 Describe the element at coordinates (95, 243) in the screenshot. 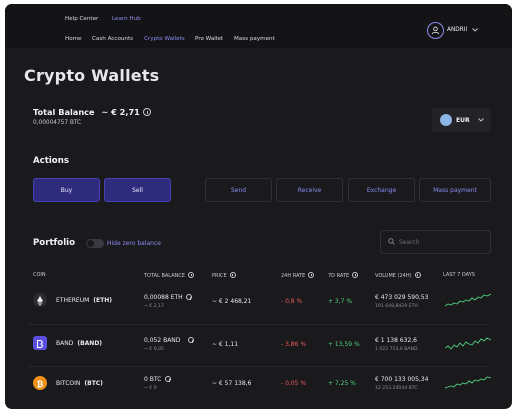

I see `hide-zero-toggle` at that location.